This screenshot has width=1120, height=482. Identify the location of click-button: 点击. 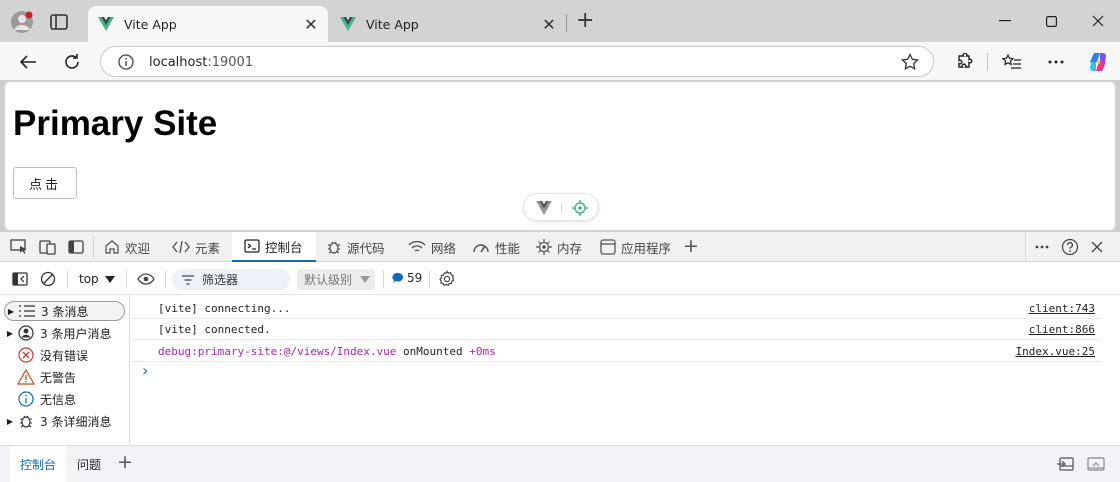
(45, 183).